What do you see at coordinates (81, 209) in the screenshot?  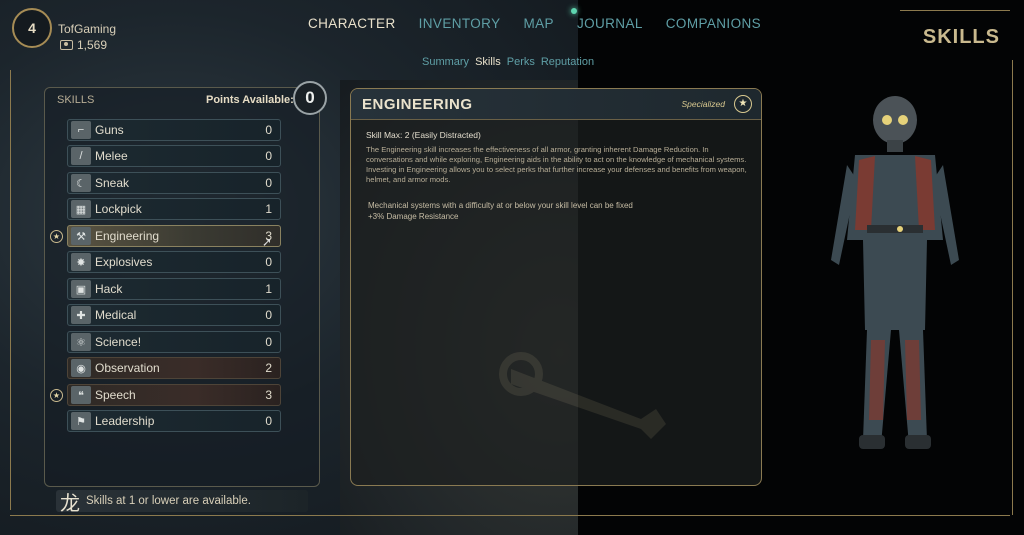 I see `lockpick-icon: ▦` at bounding box center [81, 209].